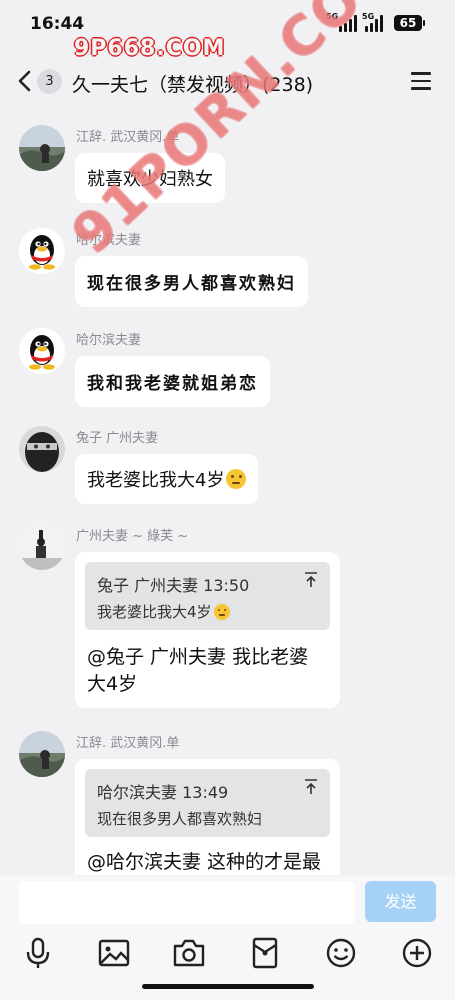 The height and width of the screenshot is (1000, 455). I want to click on message-text: 就喜欢少妇熟女, so click(150, 179).